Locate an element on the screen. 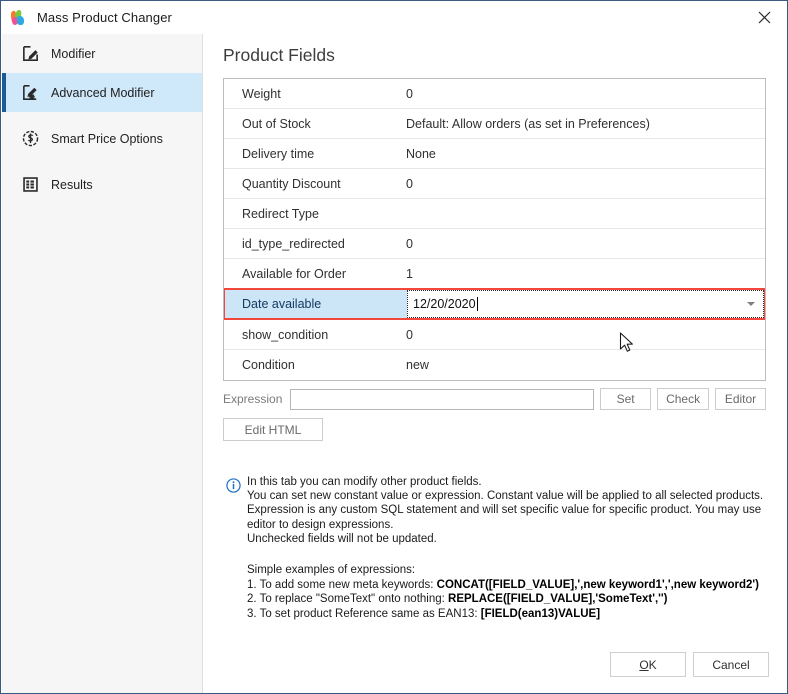  ok-accel: O is located at coordinates (644, 664).